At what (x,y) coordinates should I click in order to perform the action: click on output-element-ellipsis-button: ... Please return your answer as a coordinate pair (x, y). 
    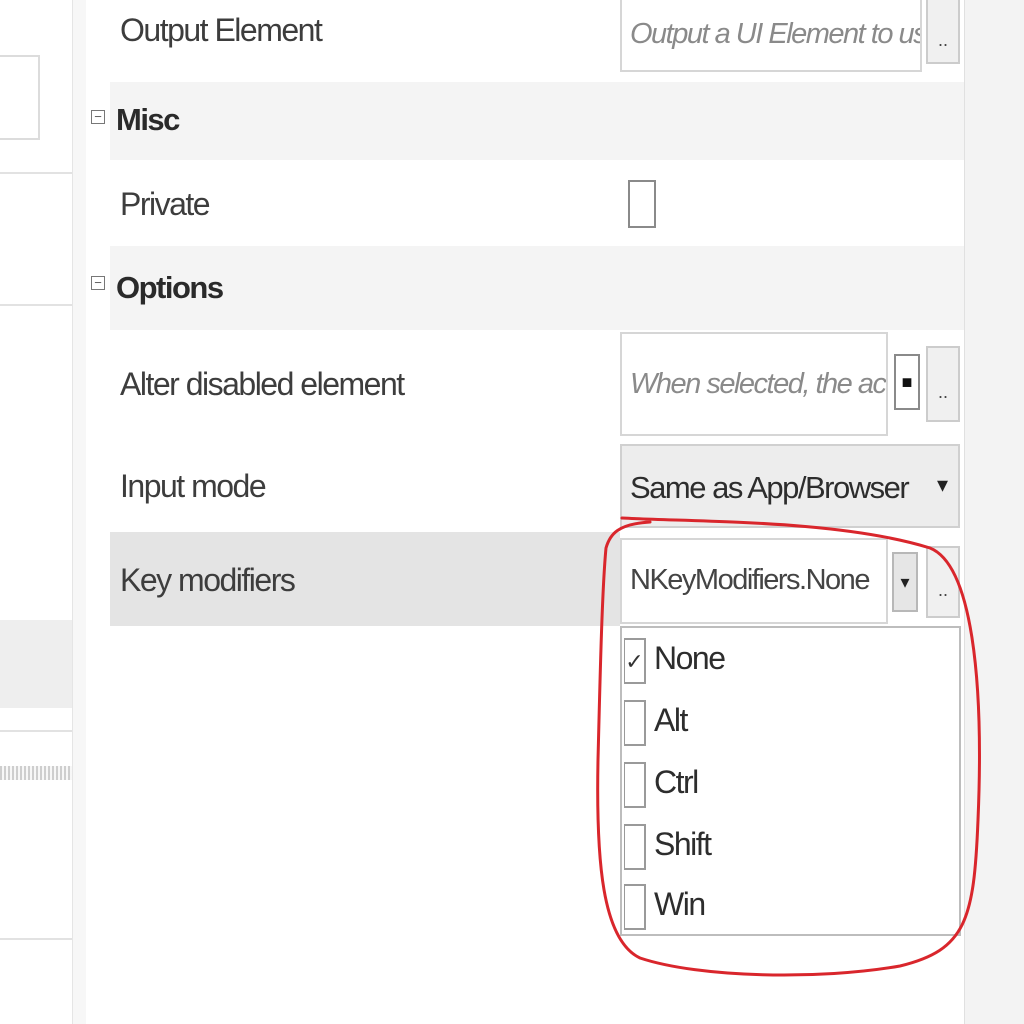
    Looking at the image, I should click on (943, 32).